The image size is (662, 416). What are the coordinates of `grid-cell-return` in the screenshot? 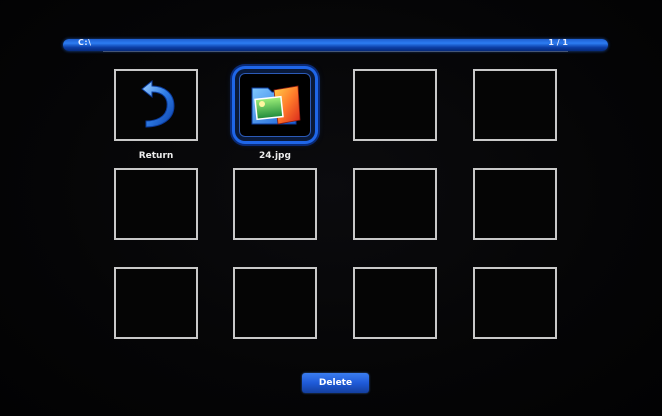 It's located at (156, 105).